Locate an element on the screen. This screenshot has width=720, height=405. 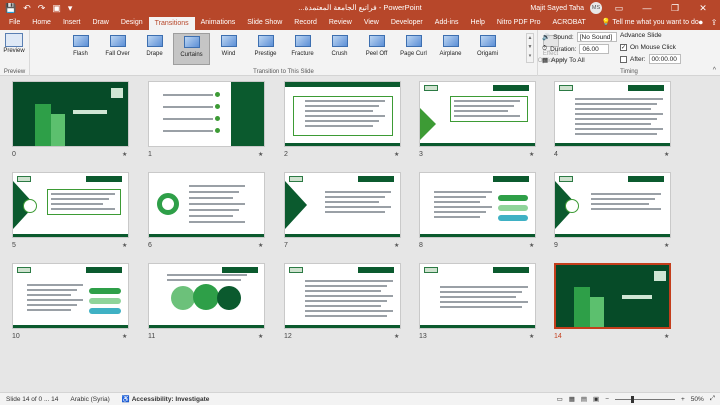
minimize-button: — is located at coordinates (647, 8).